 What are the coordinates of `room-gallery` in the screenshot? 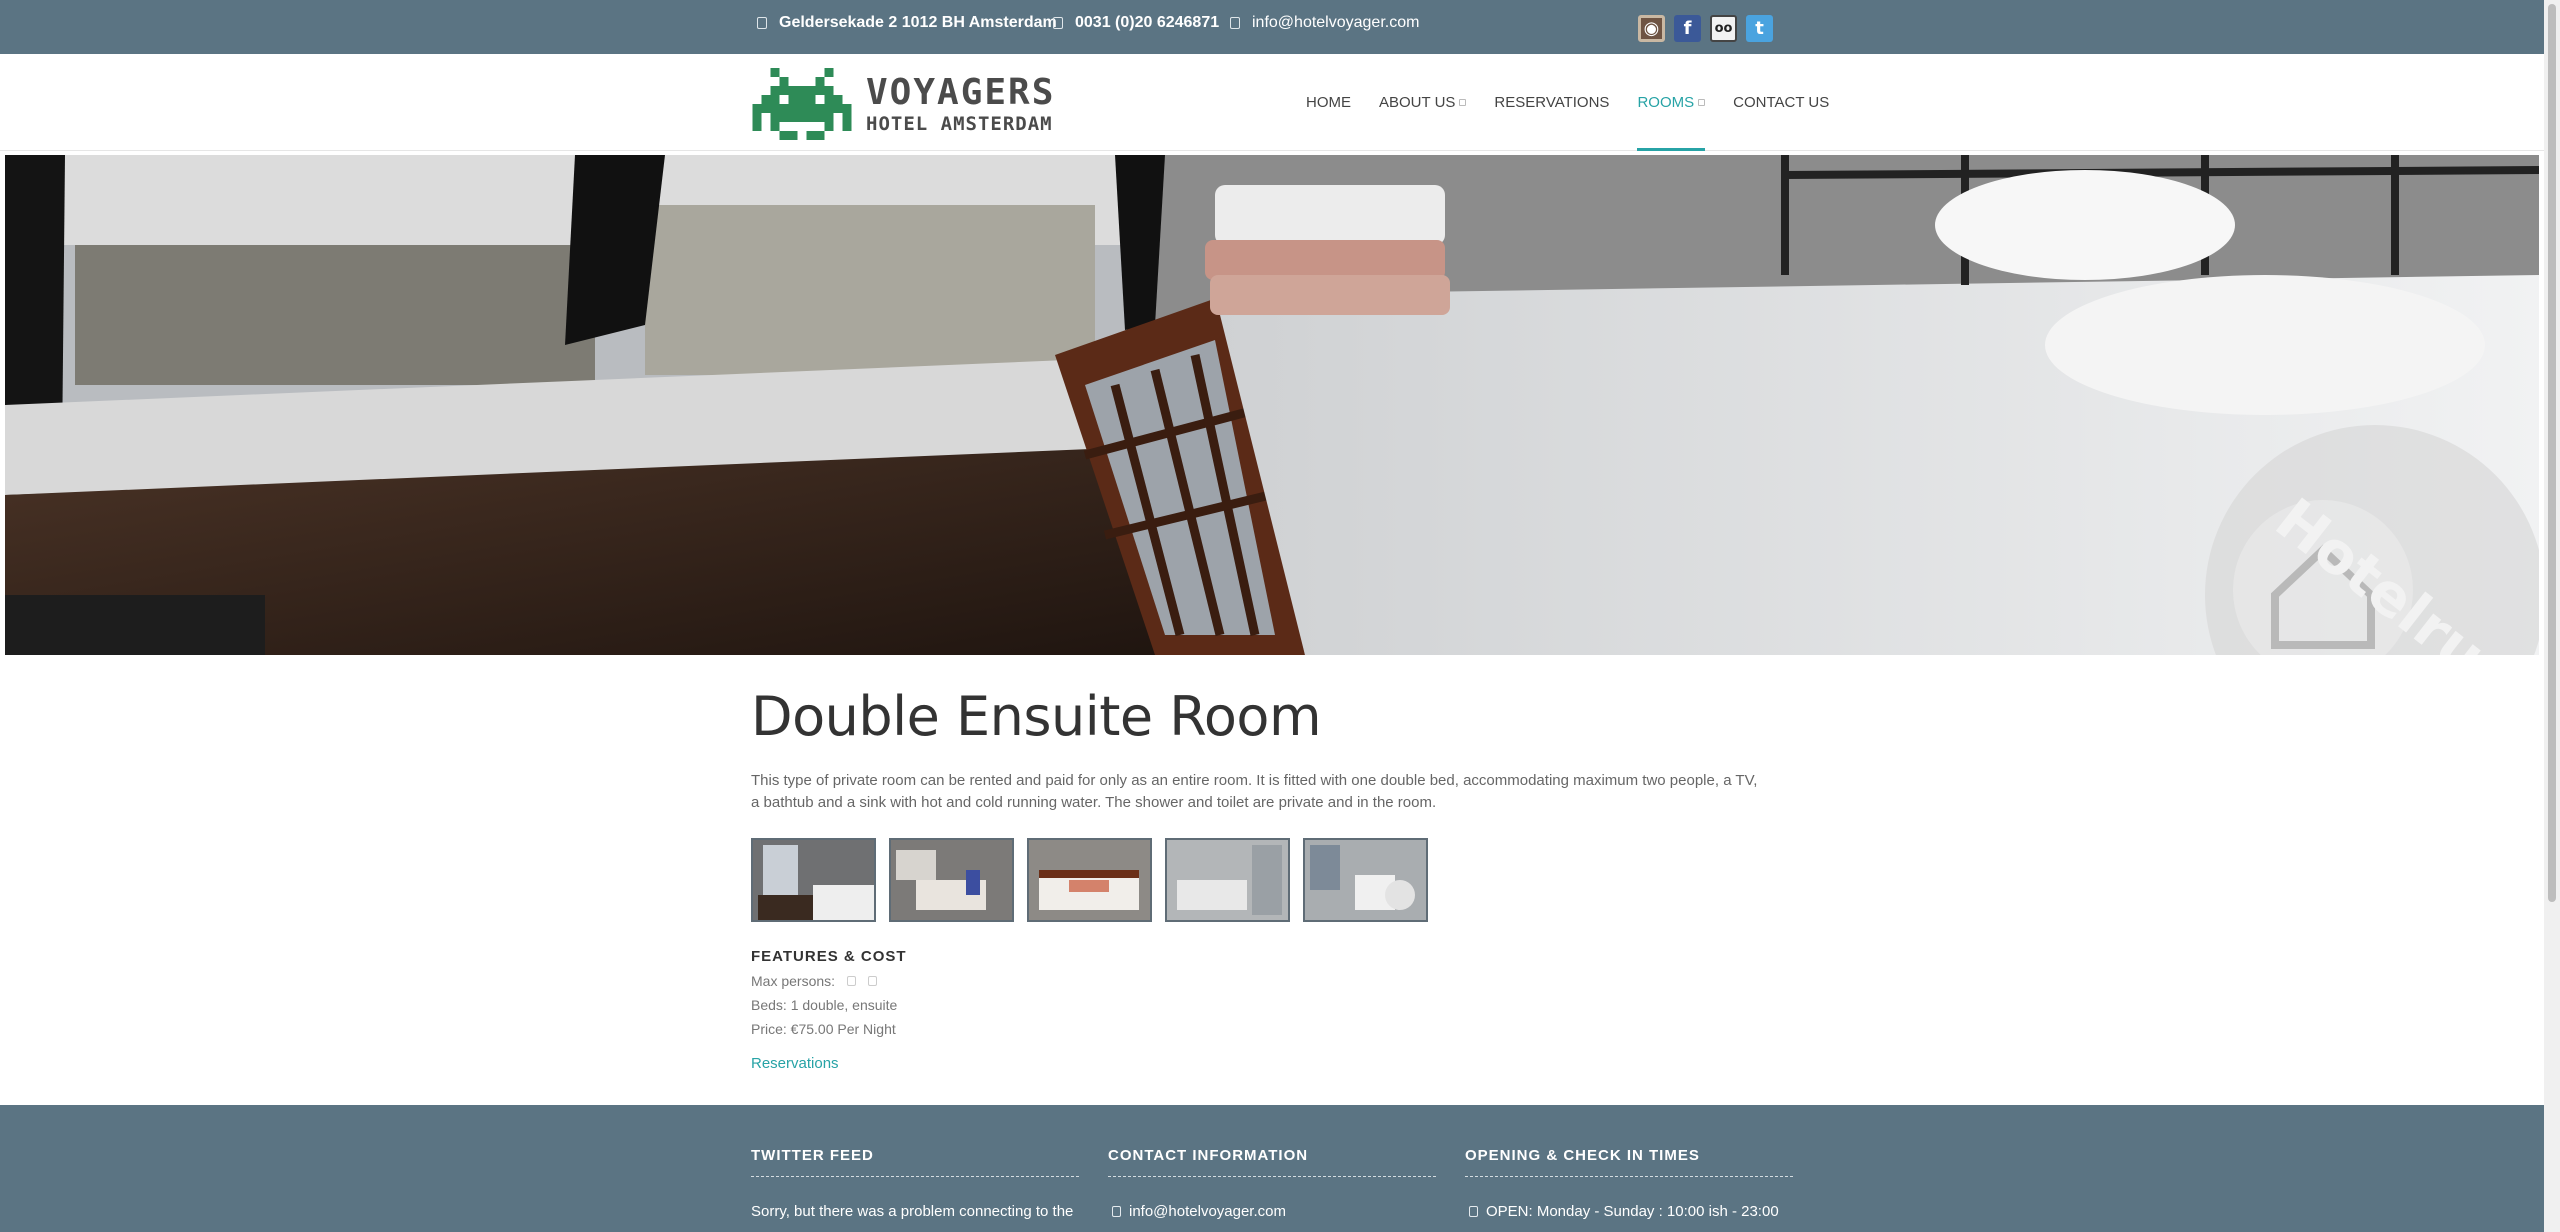 It's located at (1271, 880).